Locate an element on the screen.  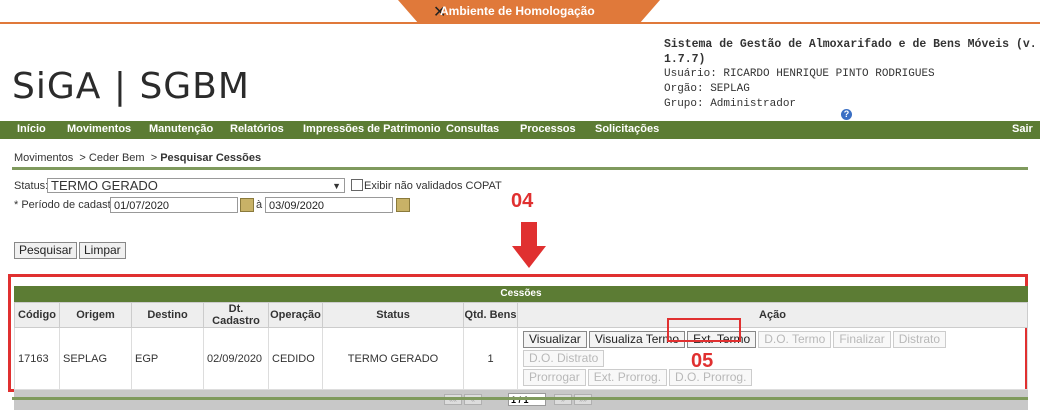
col-acao: Ação is located at coordinates (772, 315).